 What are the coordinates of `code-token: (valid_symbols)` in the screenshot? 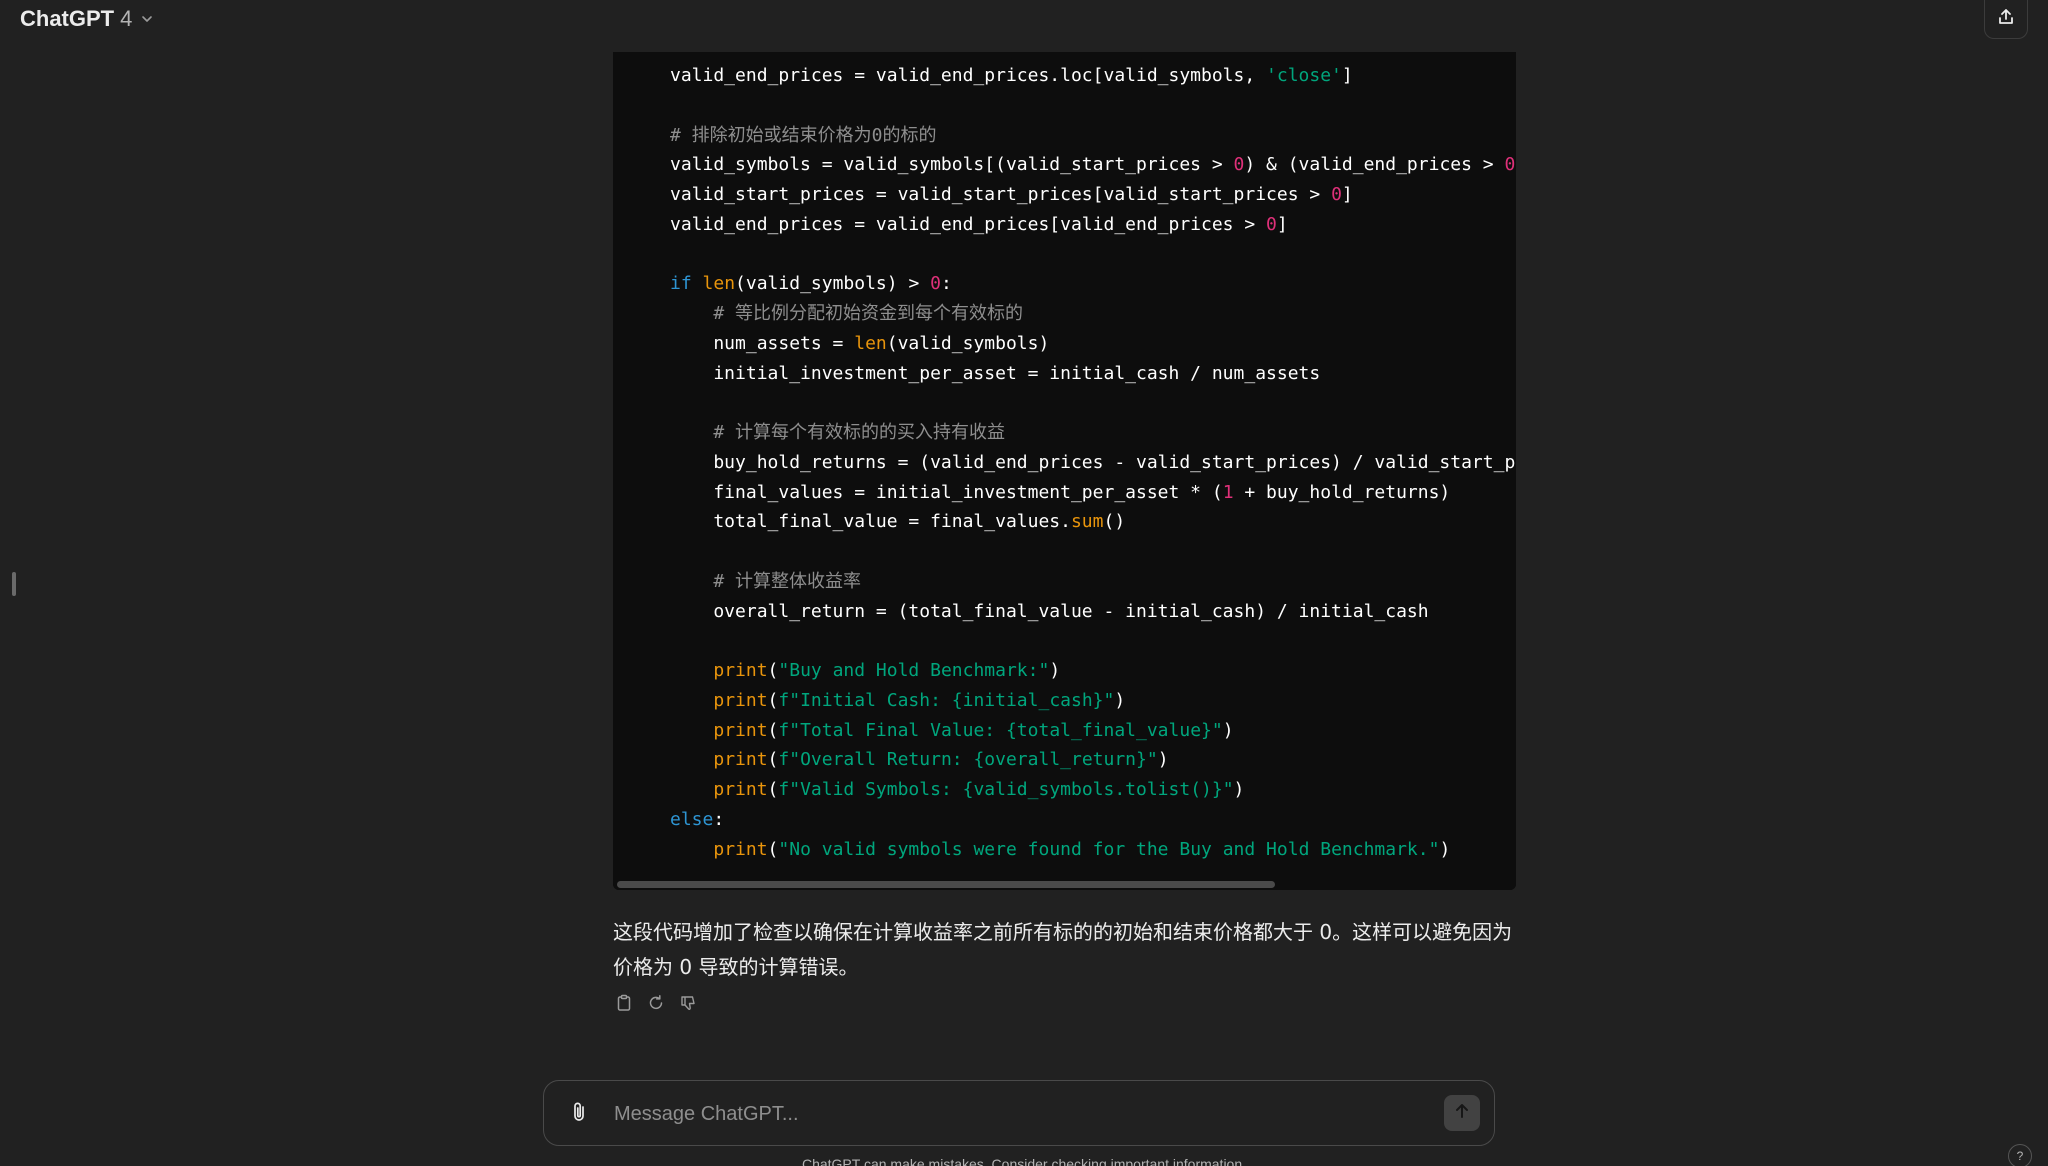 It's located at (968, 343).